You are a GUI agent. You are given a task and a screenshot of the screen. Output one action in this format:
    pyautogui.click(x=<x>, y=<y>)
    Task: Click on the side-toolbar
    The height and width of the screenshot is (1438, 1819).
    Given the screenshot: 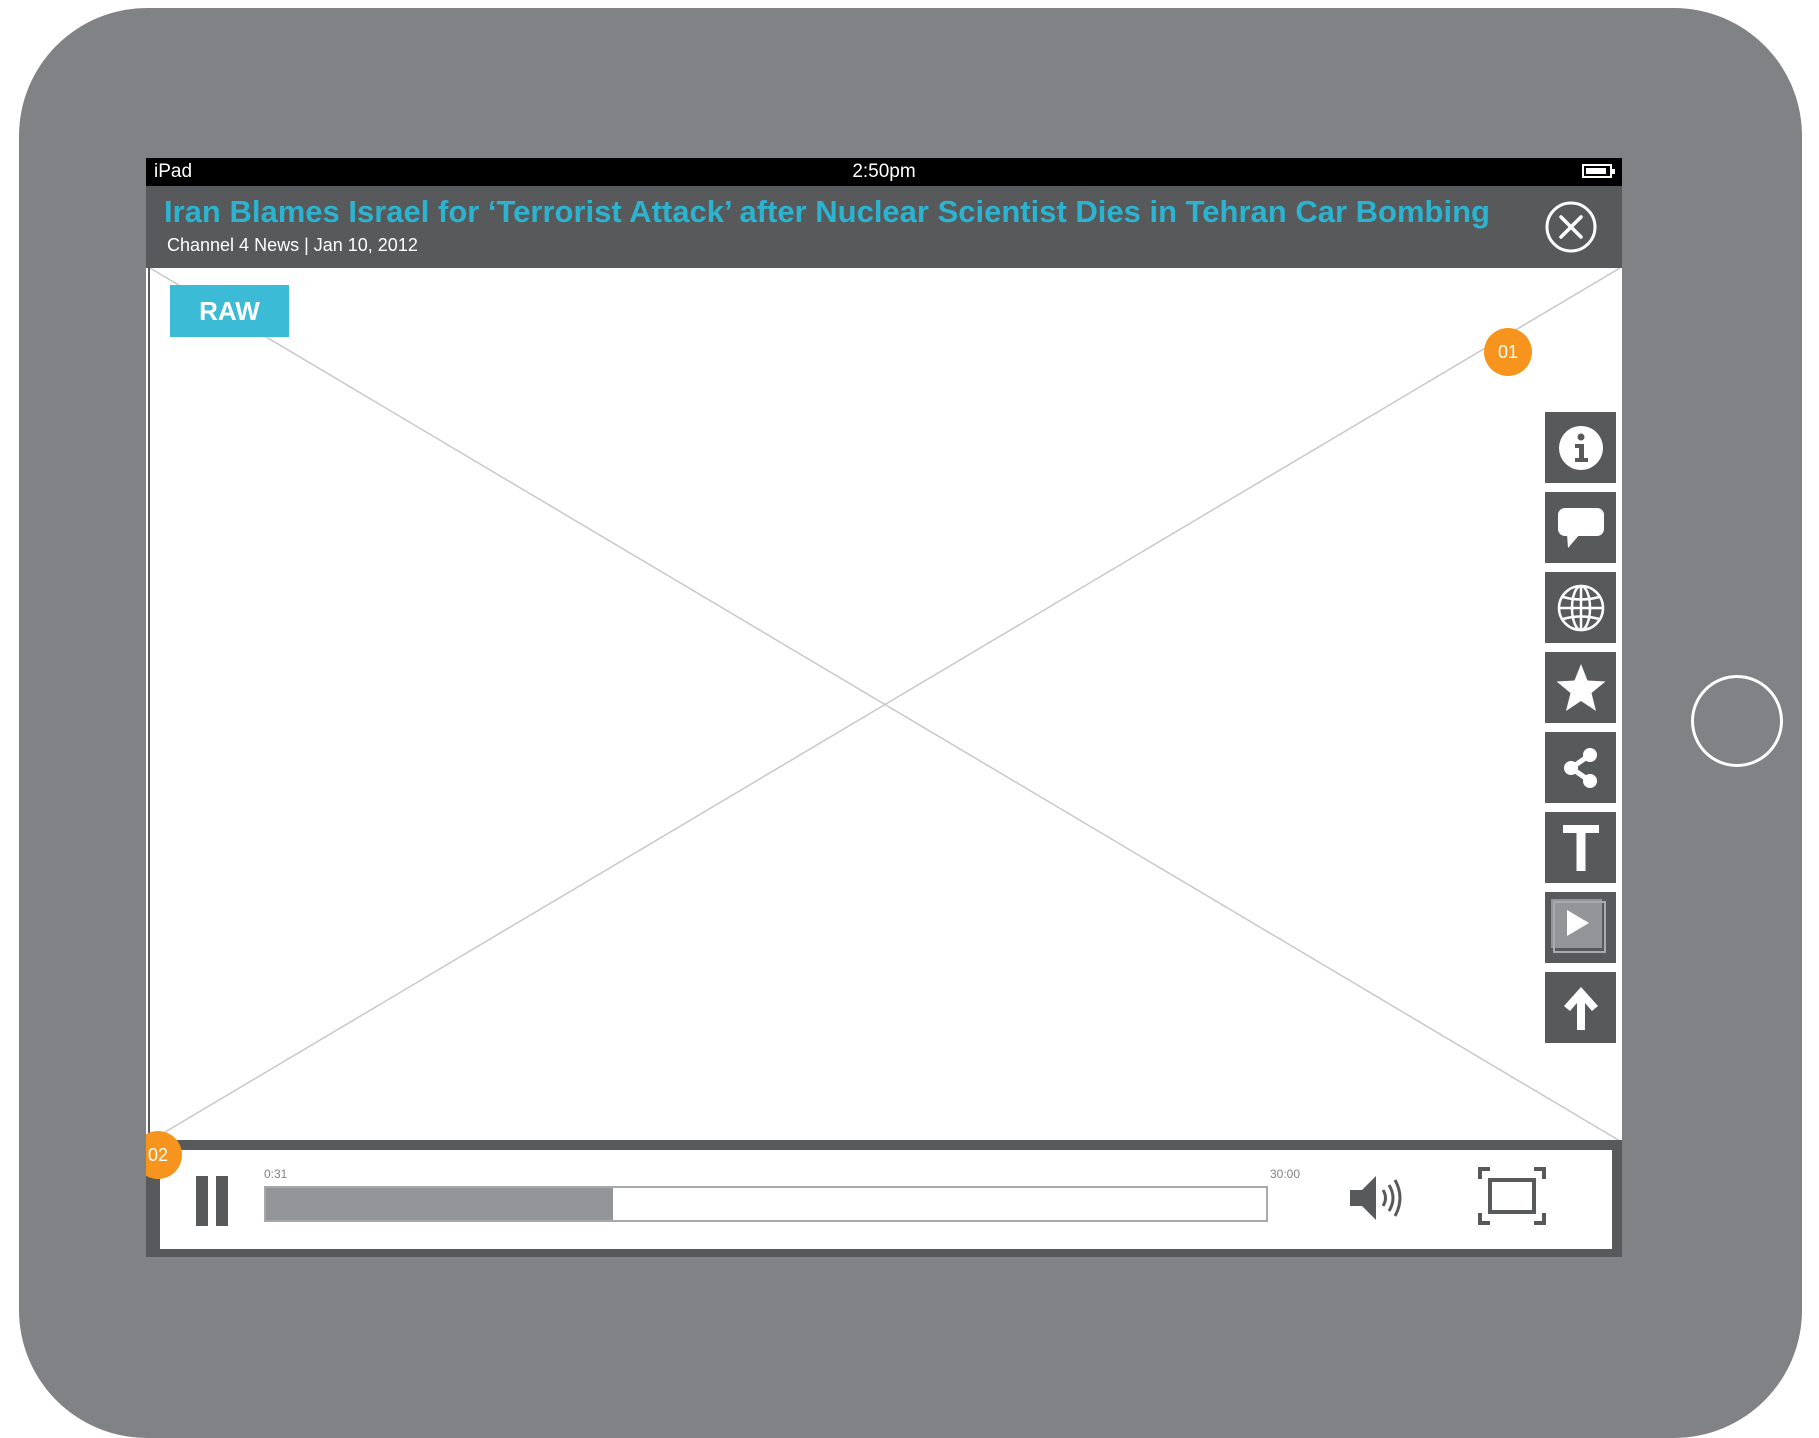 What is the action you would take?
    pyautogui.click(x=1580, y=732)
    